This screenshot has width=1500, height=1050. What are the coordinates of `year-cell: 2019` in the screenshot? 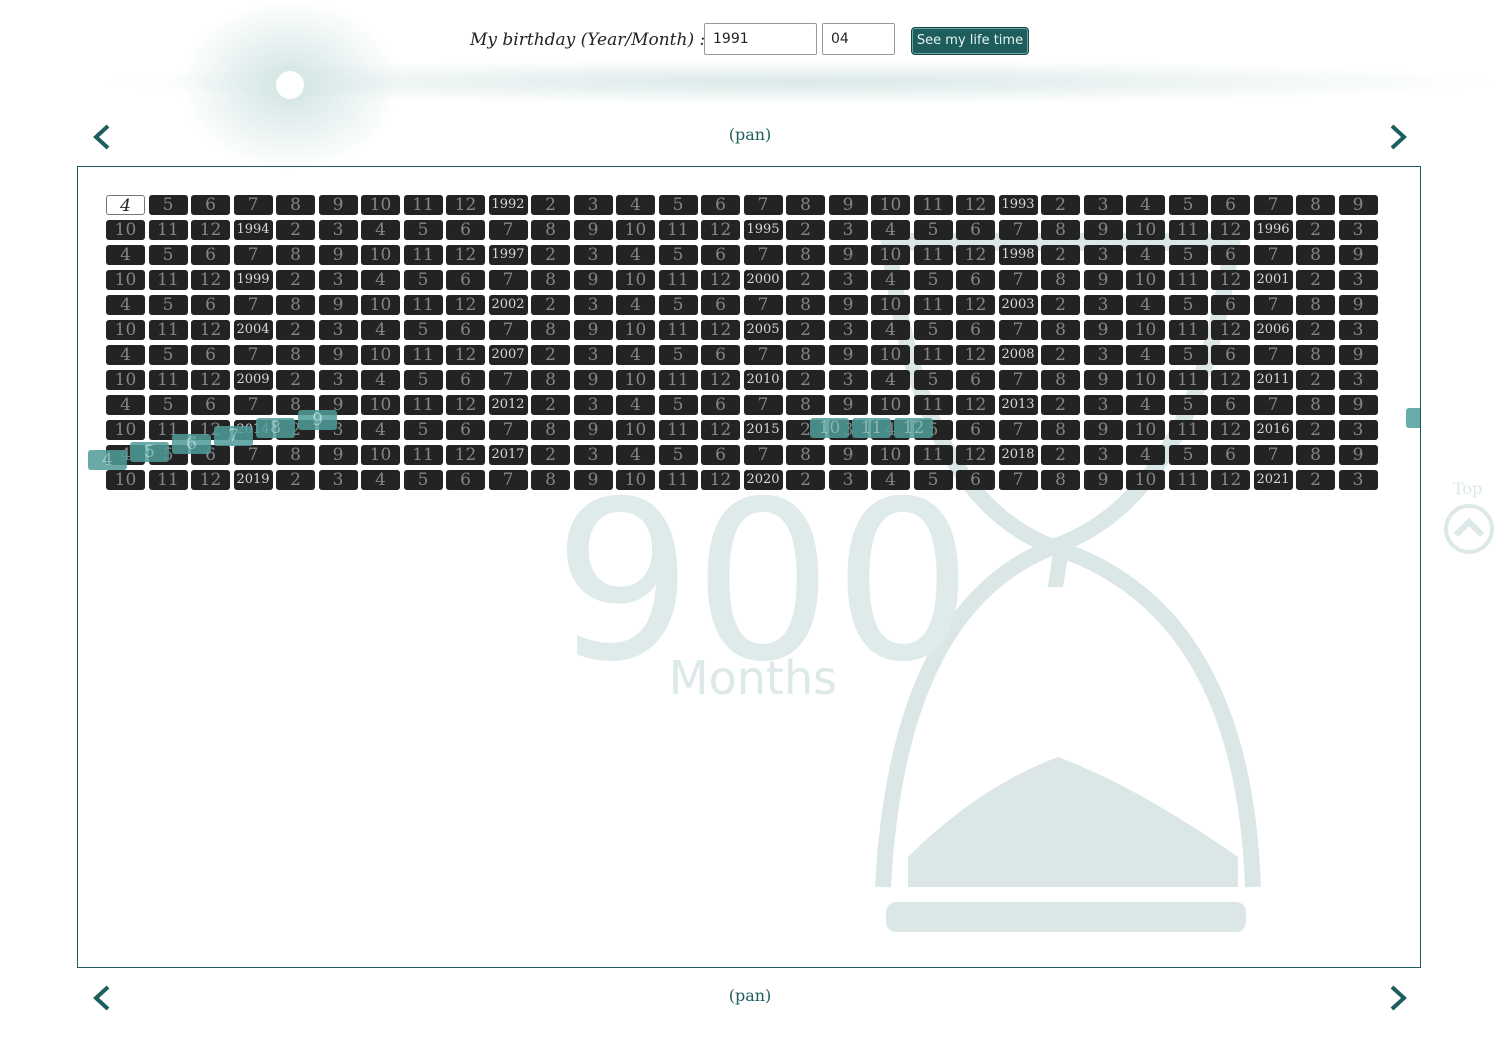 It's located at (253, 480).